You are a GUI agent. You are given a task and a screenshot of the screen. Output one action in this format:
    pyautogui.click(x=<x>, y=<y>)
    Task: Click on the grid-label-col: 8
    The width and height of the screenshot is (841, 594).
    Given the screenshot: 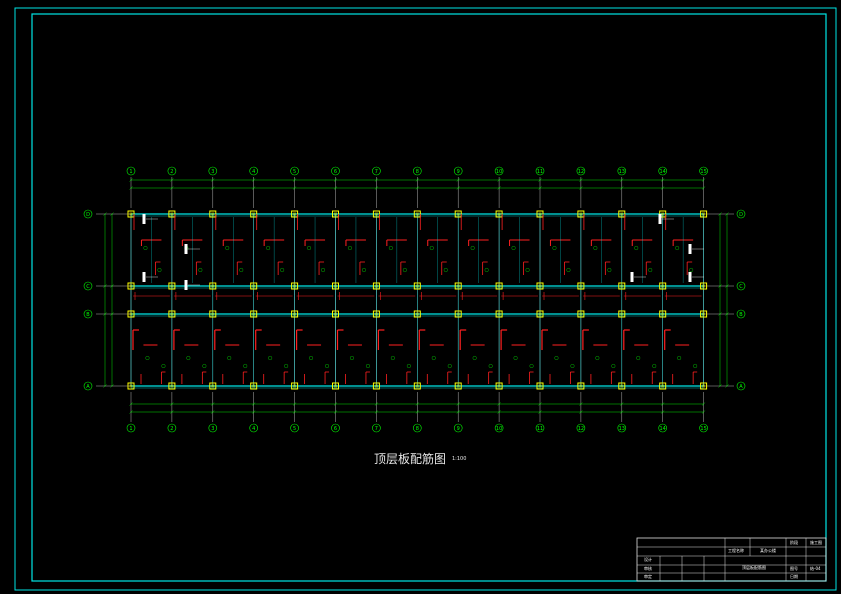 What is the action you would take?
    pyautogui.click(x=417, y=172)
    